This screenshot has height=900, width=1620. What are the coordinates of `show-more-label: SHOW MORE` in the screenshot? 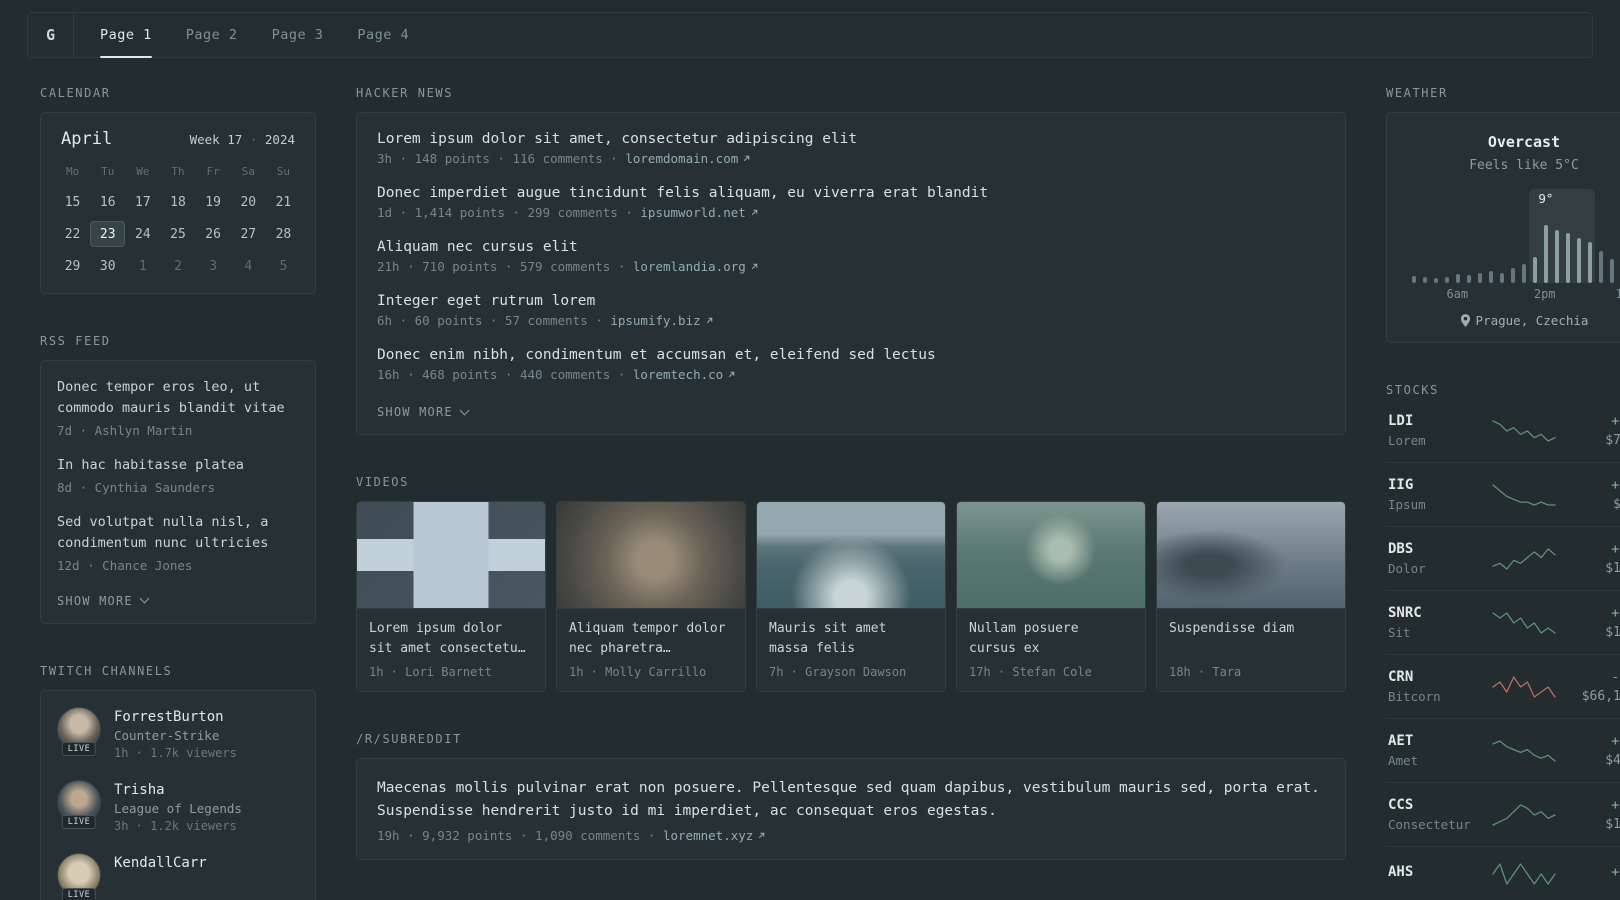 It's located at (95, 600).